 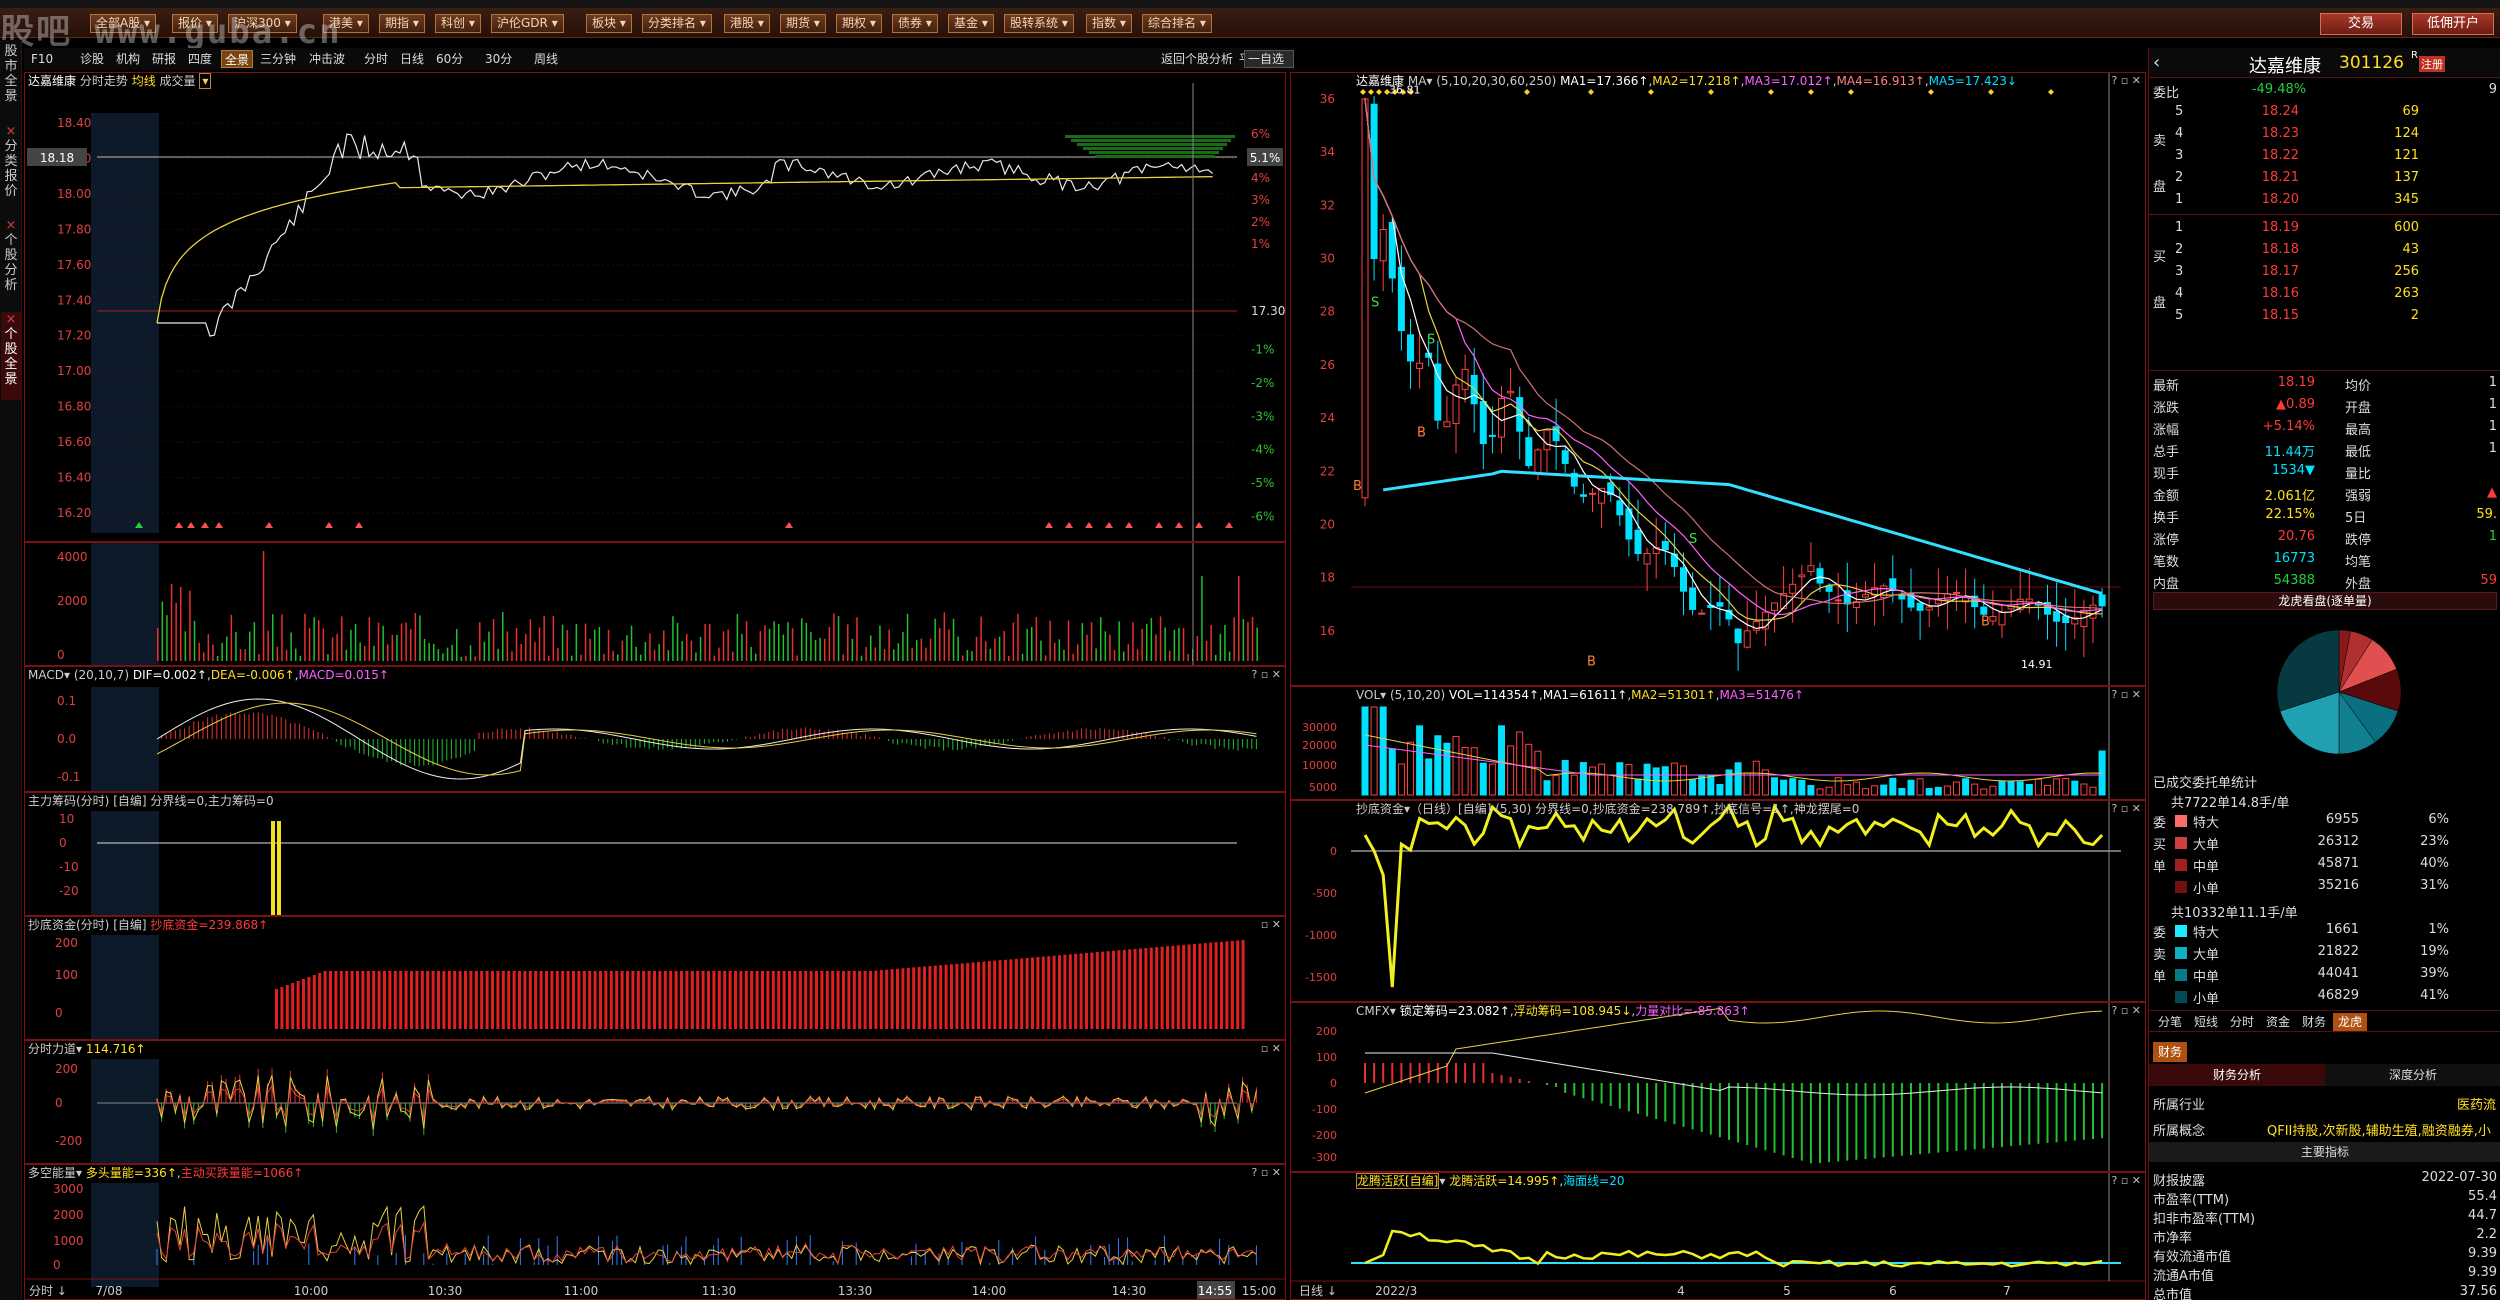 What do you see at coordinates (2350, 1022) in the screenshot?
I see `quote-tab: 龙虎` at bounding box center [2350, 1022].